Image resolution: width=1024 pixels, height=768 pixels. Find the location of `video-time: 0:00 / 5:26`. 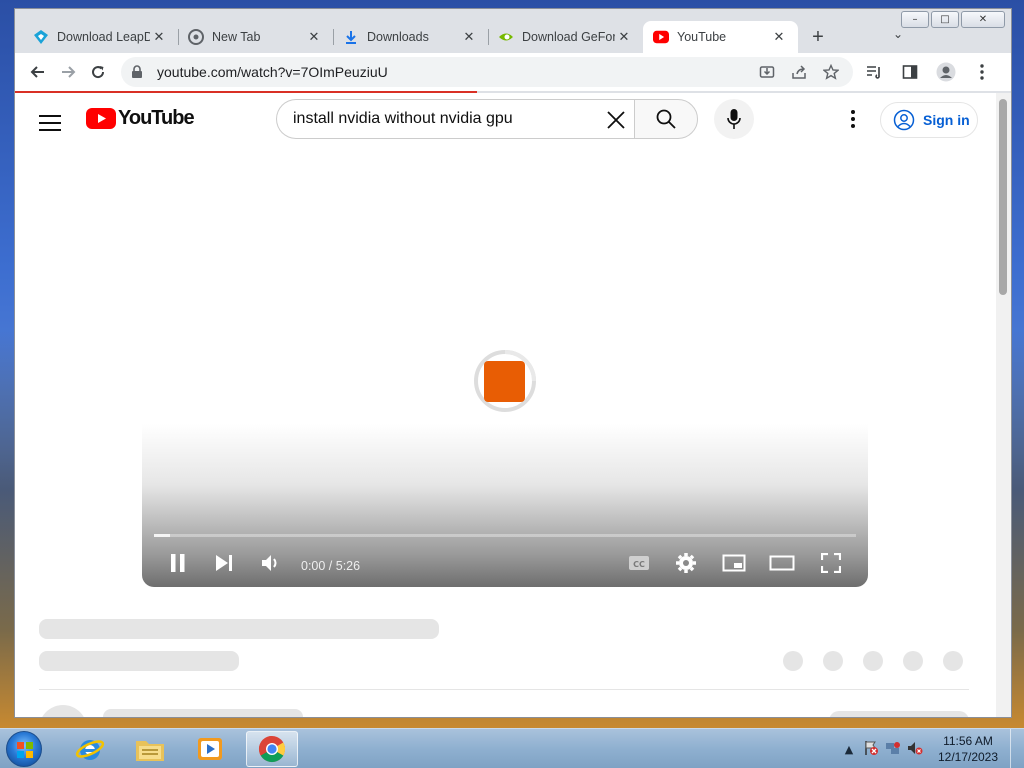

video-time: 0:00 / 5:26 is located at coordinates (331, 566).